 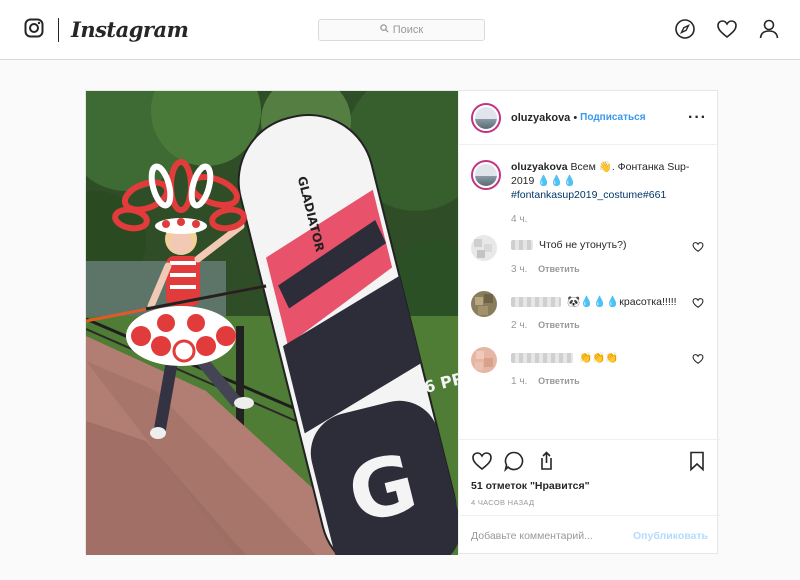 I want to click on comment-body: Чтоб не утонуть?), so click(x=568, y=245).